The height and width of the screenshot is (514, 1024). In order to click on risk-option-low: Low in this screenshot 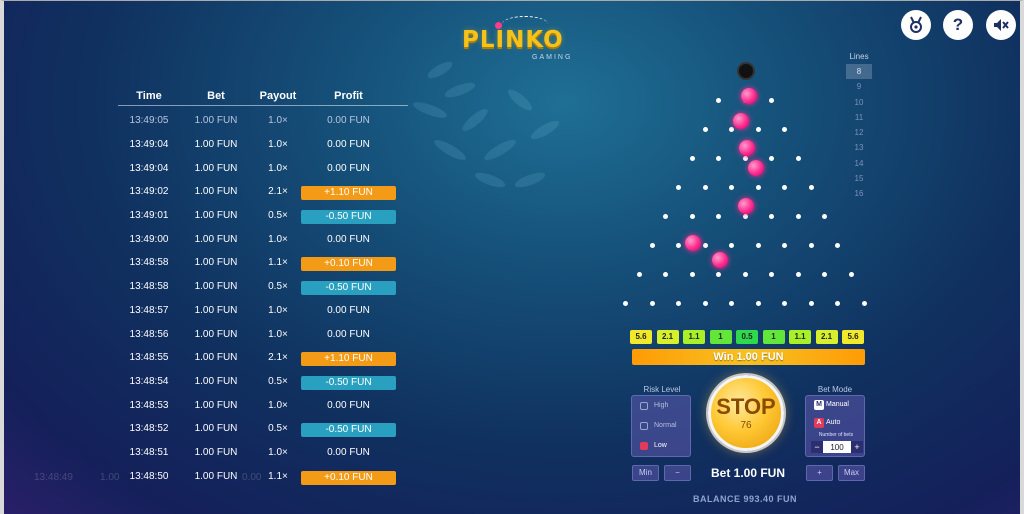, I will do `click(661, 446)`.